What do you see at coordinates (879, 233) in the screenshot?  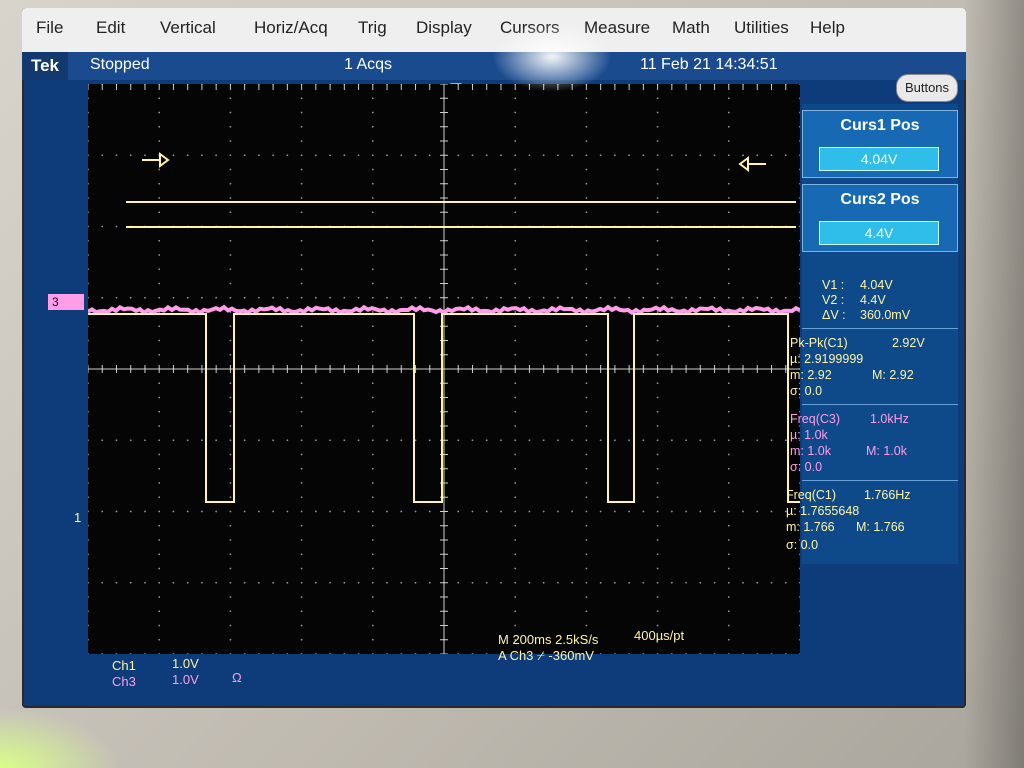 I see `curs2-value: 4.4V` at bounding box center [879, 233].